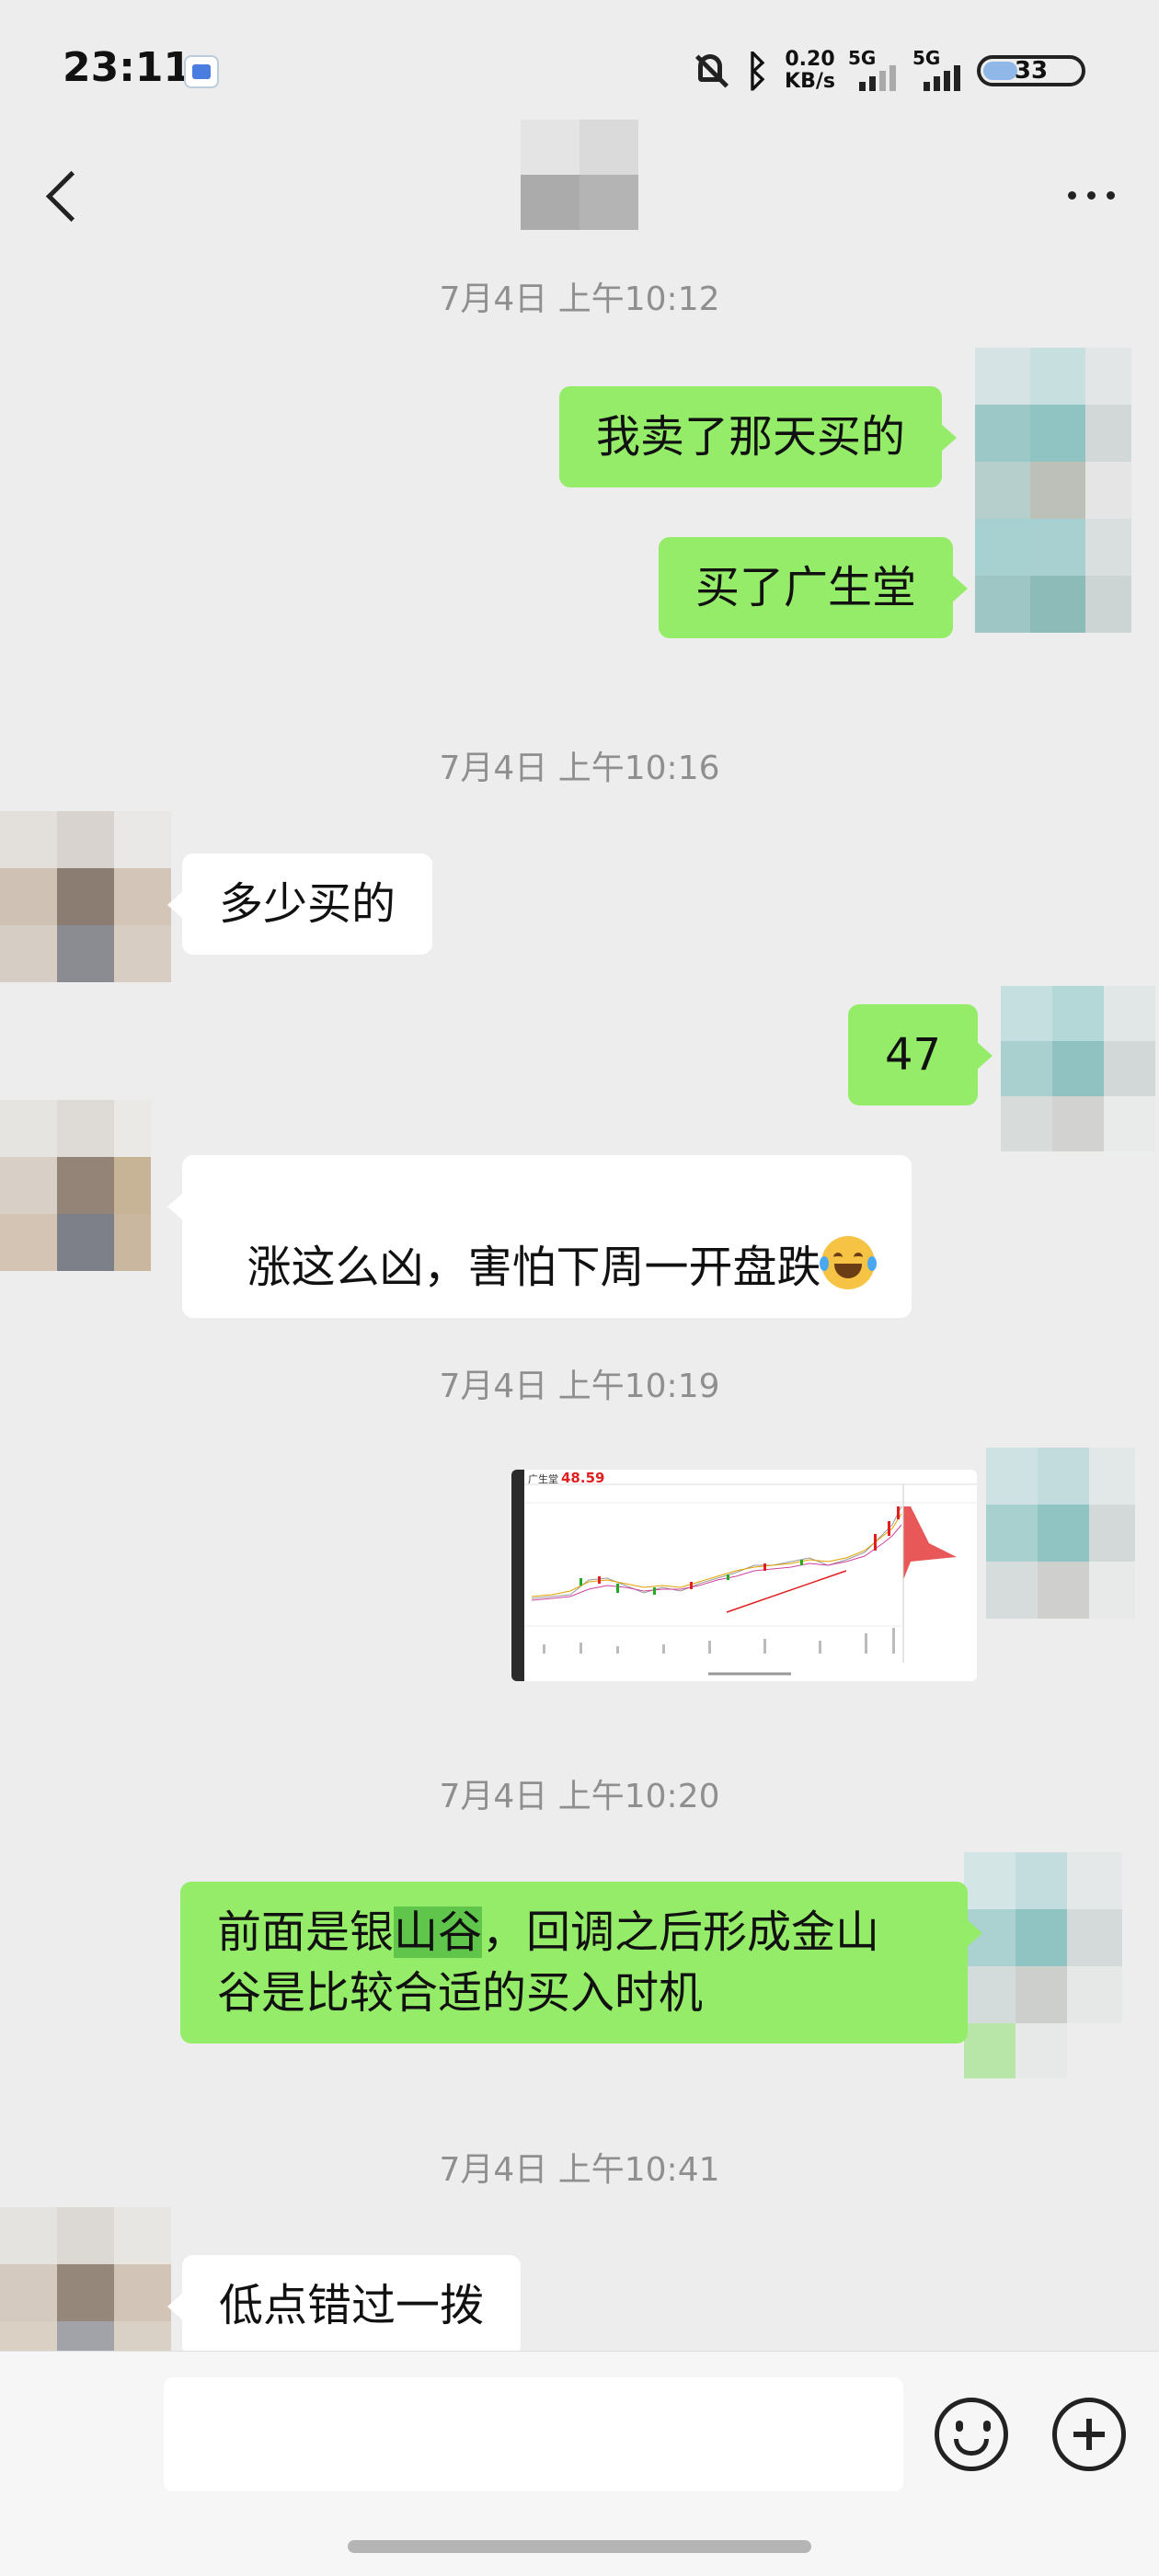 The image size is (1159, 2576). Describe the element at coordinates (533, 2434) in the screenshot. I see `message-input` at that location.